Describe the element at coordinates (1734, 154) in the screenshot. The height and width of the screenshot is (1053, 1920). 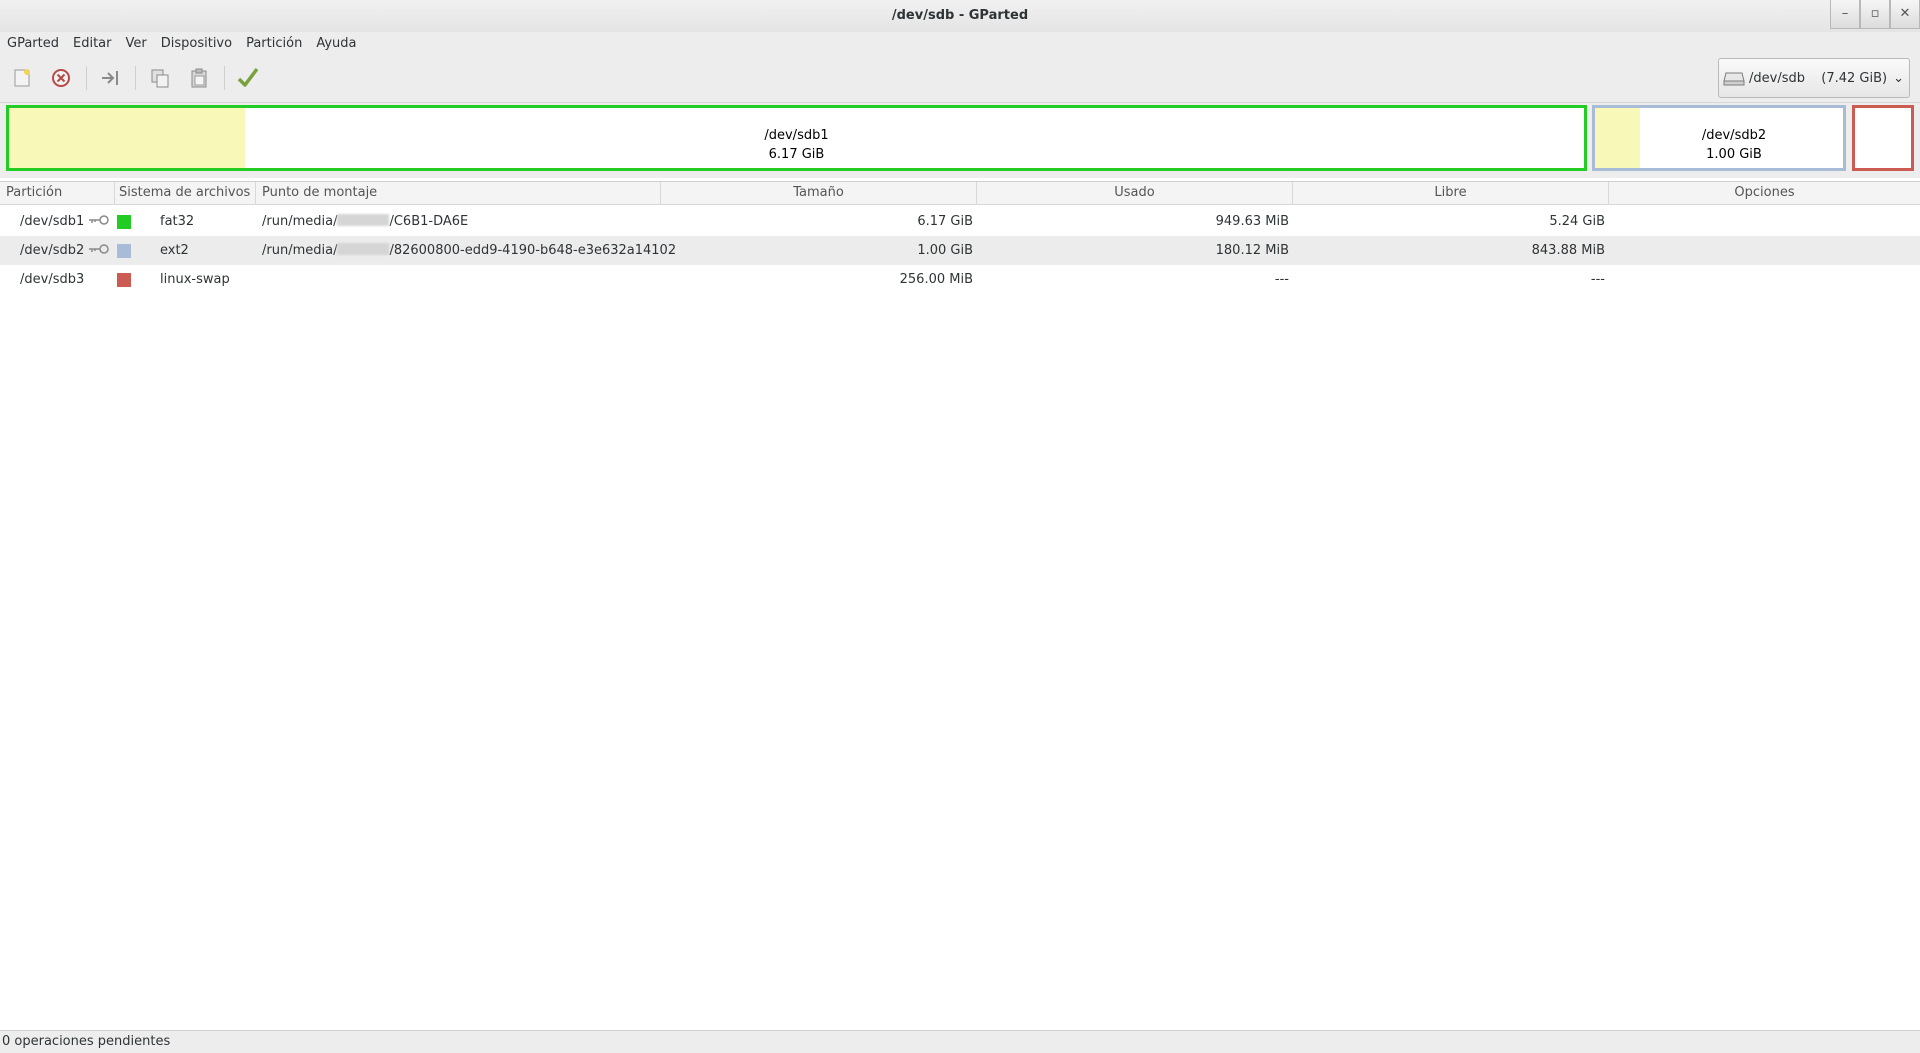
I see `partition-graph-size: 1.00 GiB` at that location.